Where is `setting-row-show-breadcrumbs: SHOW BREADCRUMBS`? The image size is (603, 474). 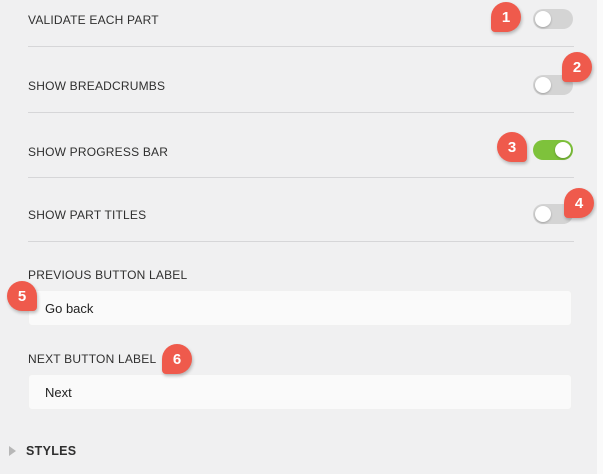
setting-row-show-breadcrumbs: SHOW BREADCRUMBS is located at coordinates (301, 89).